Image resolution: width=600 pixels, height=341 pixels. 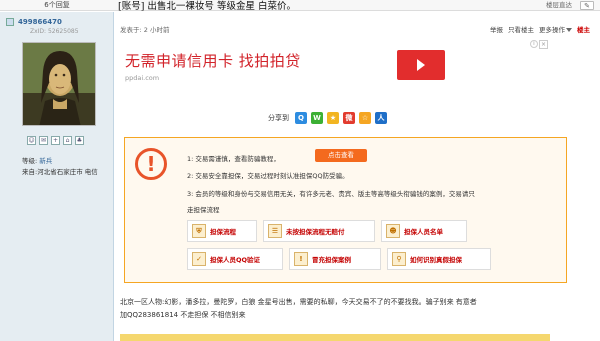 I want to click on star-icon: ☆, so click(x=365, y=118).